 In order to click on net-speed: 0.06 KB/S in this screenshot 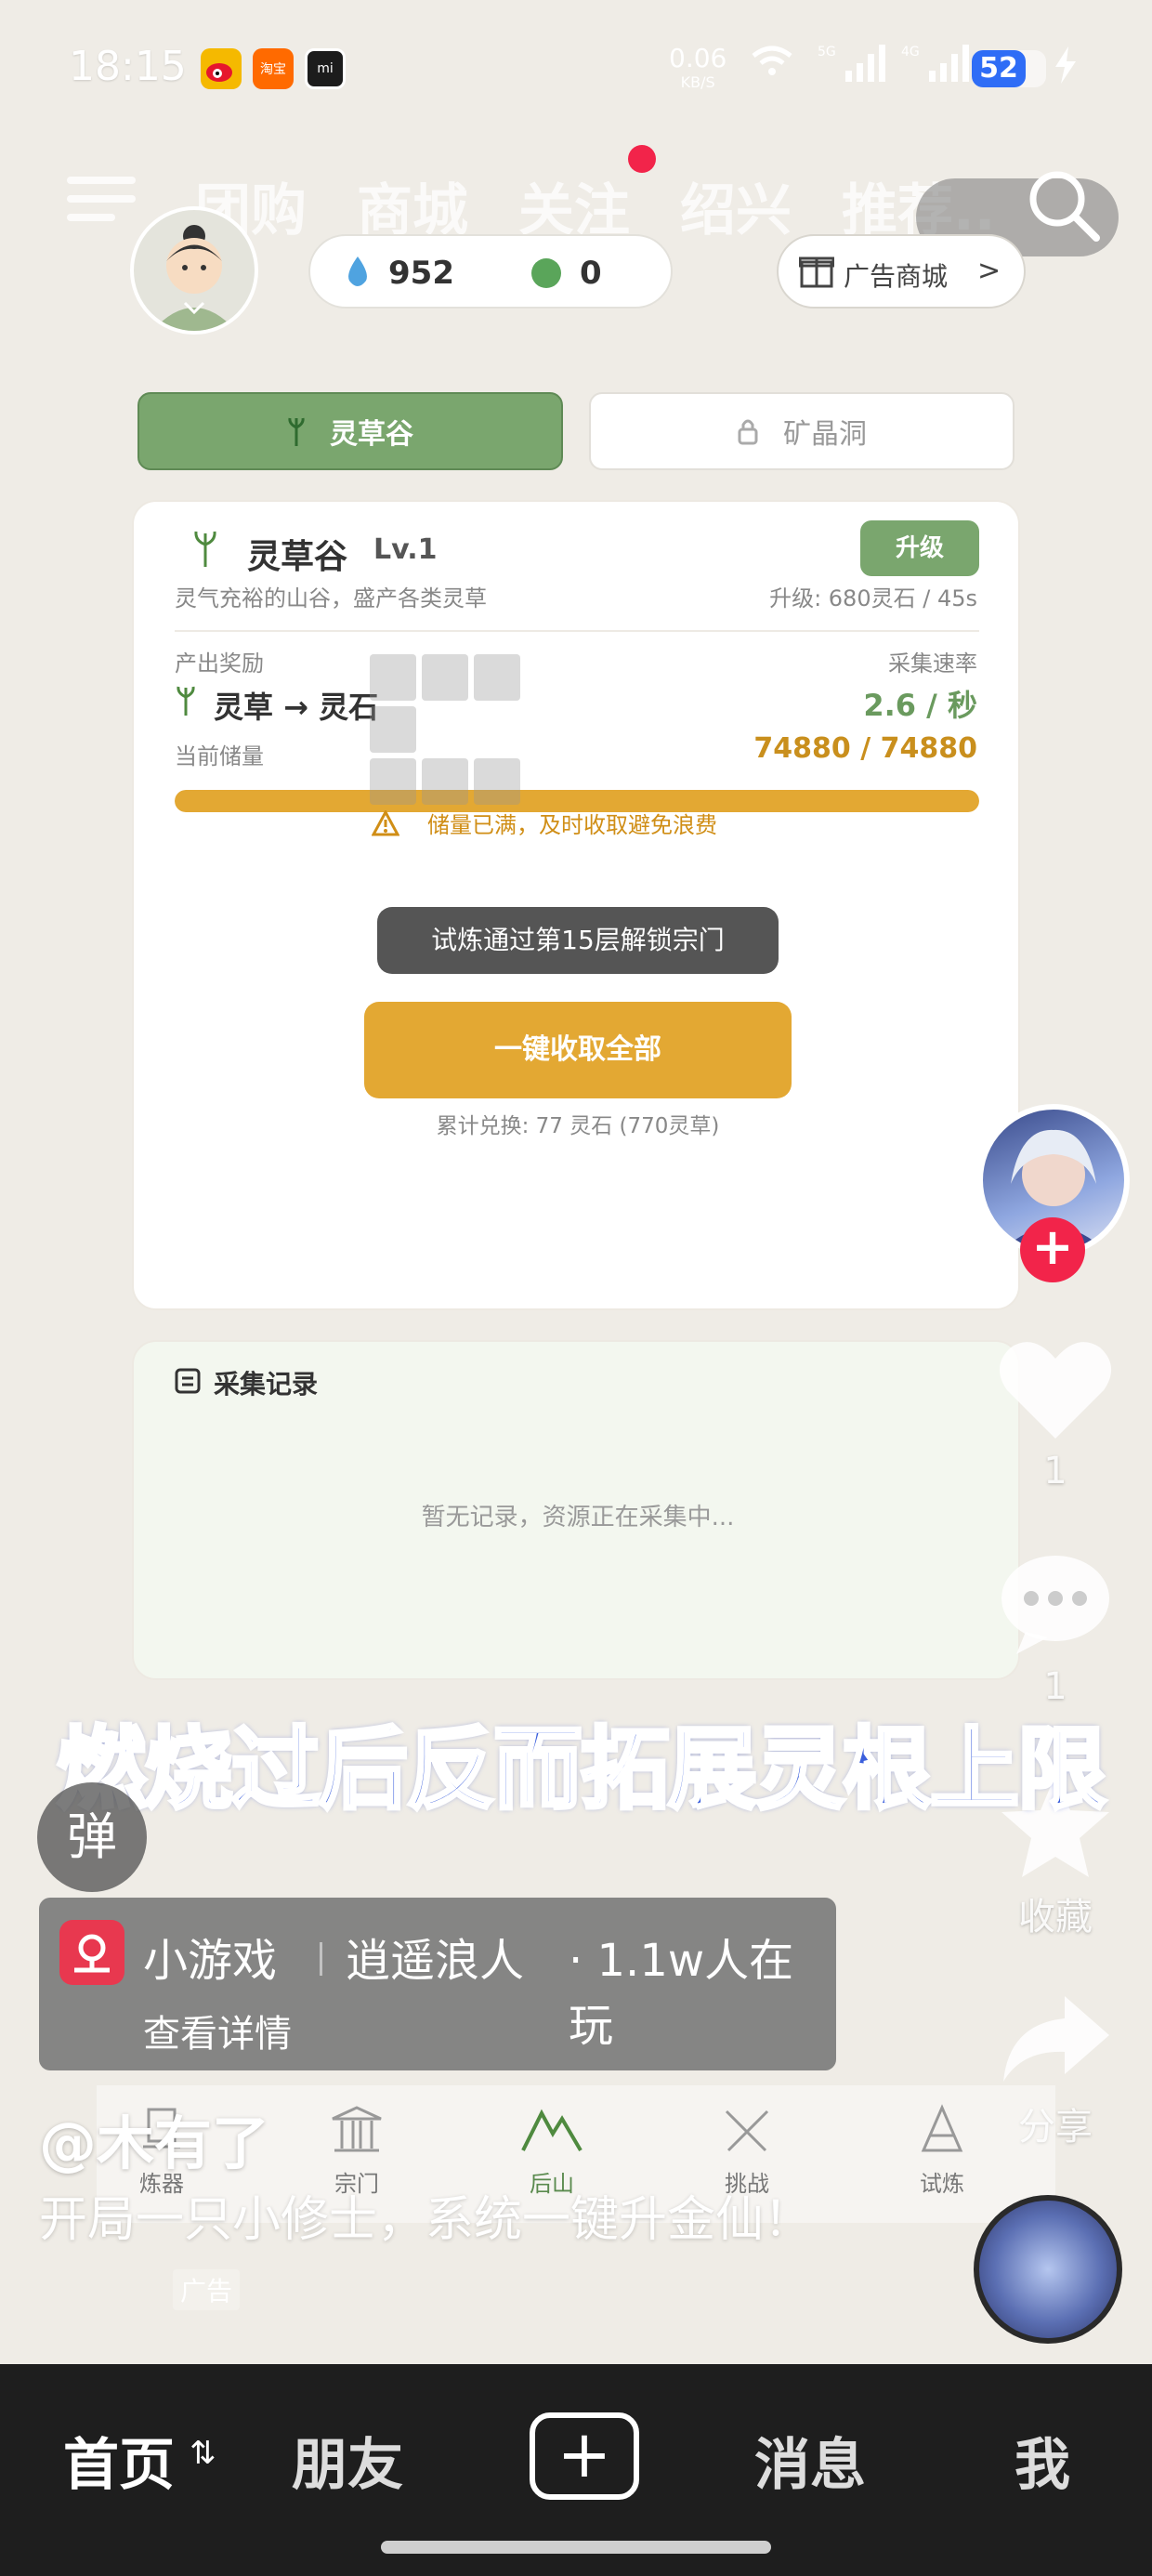, I will do `click(698, 70)`.